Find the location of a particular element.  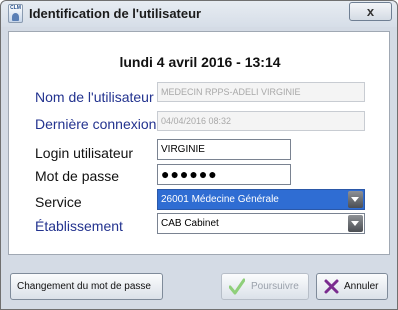

service-value: 26001 Médecine Générale is located at coordinates (220, 199).